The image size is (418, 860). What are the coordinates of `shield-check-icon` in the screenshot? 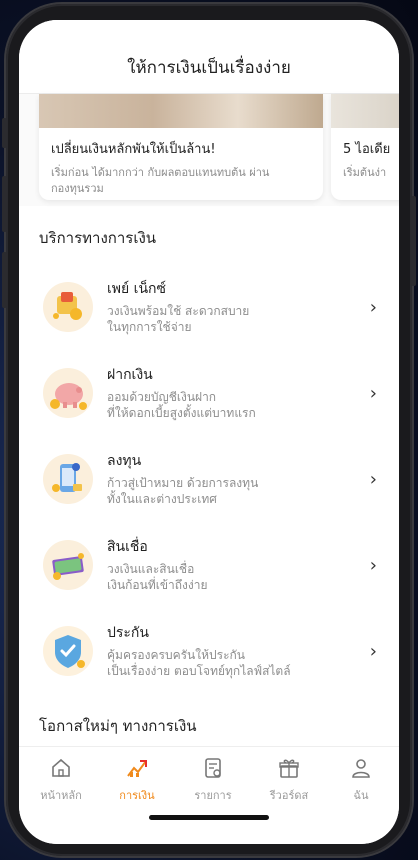 It's located at (68, 651).